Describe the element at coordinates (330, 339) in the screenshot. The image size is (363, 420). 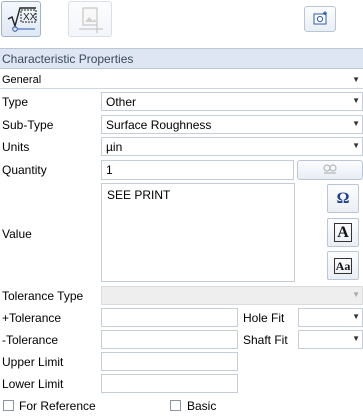
I see `shaft-fit-dropdown: ▼` at that location.